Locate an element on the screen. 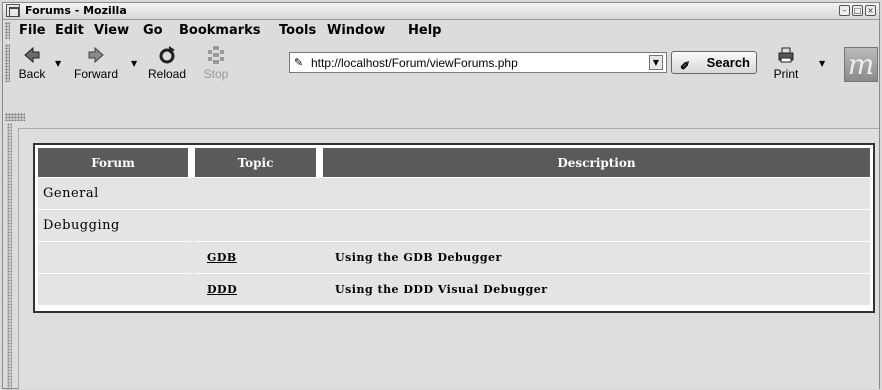 This screenshot has width=882, height=390. print-label: Print is located at coordinates (786, 74).